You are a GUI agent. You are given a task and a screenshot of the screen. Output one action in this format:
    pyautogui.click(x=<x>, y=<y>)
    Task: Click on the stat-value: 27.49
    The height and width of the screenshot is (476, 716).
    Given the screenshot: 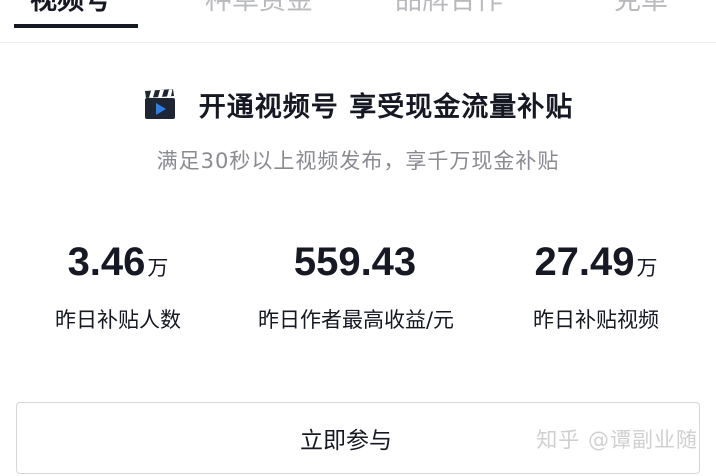 What is the action you would take?
    pyautogui.click(x=584, y=262)
    